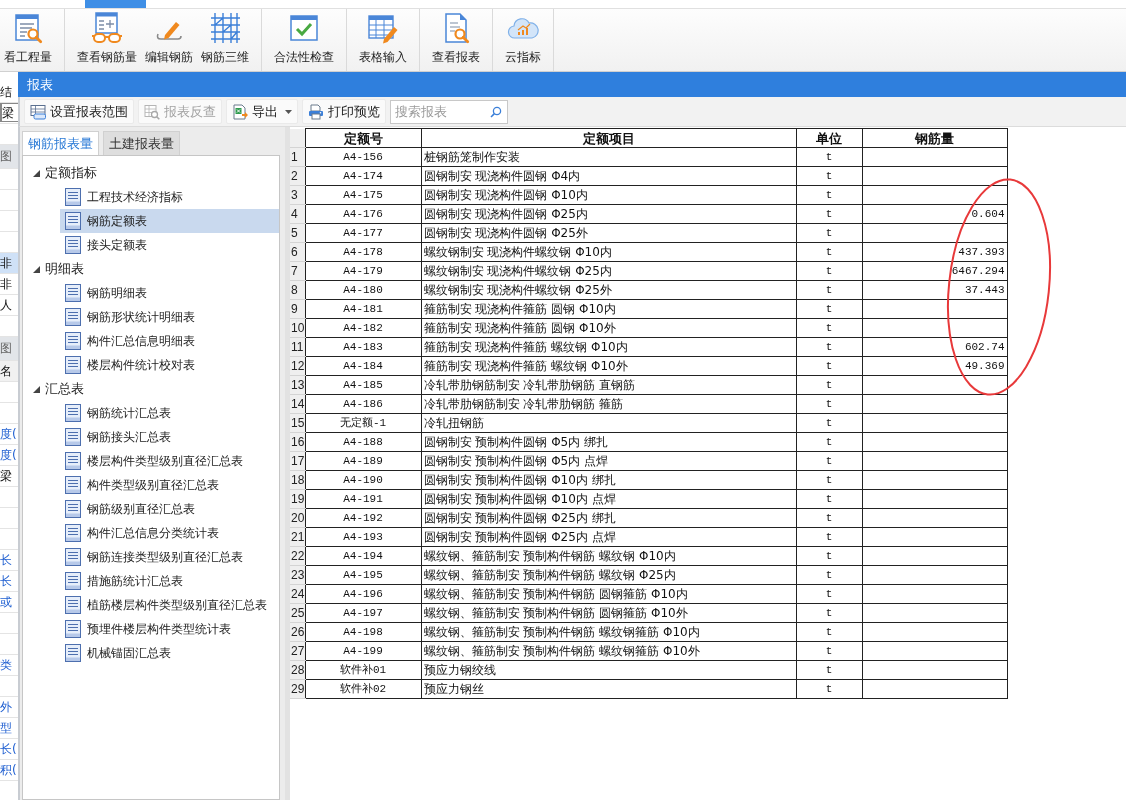 The height and width of the screenshot is (800, 1126). I want to click on tree-item: 预埋件楼层构件类型统计表, so click(169, 629).